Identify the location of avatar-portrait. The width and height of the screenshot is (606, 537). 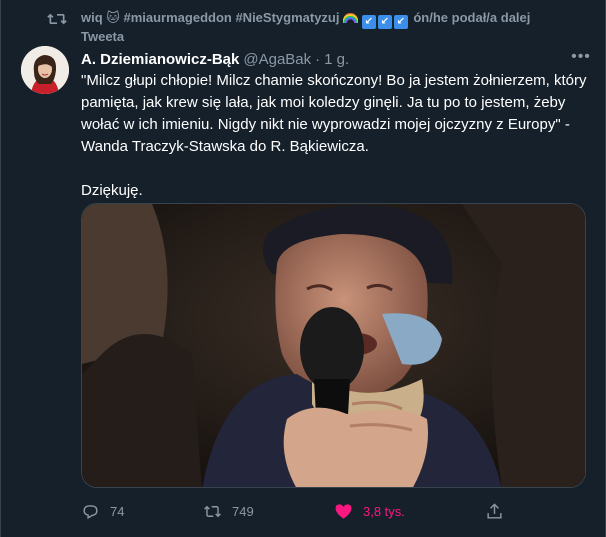
(45, 70).